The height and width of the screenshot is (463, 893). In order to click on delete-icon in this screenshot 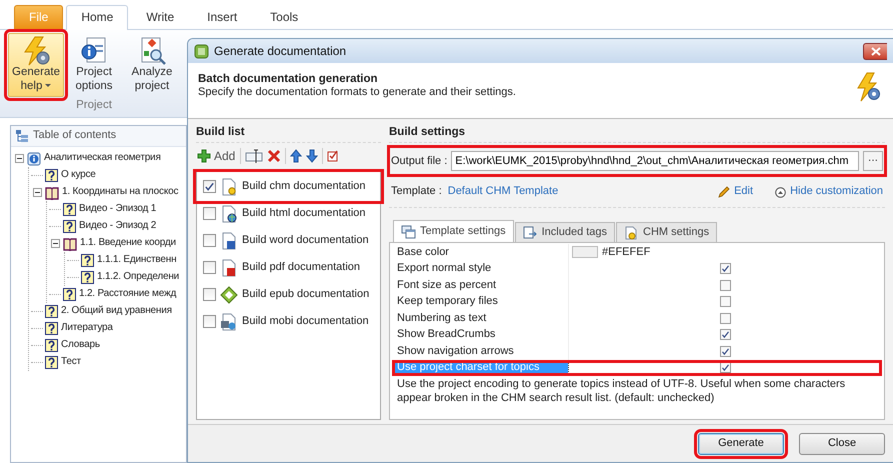, I will do `click(274, 156)`.